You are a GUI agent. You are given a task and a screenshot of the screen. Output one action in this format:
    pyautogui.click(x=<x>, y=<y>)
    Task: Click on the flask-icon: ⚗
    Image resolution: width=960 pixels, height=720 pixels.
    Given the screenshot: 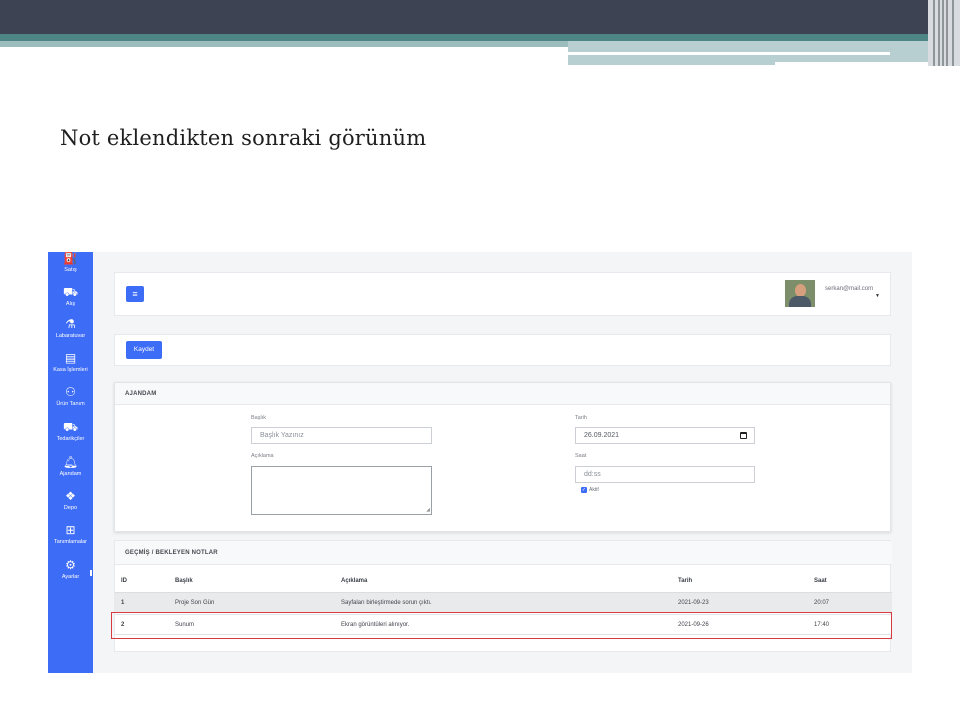 What is the action you would take?
    pyautogui.click(x=70, y=324)
    